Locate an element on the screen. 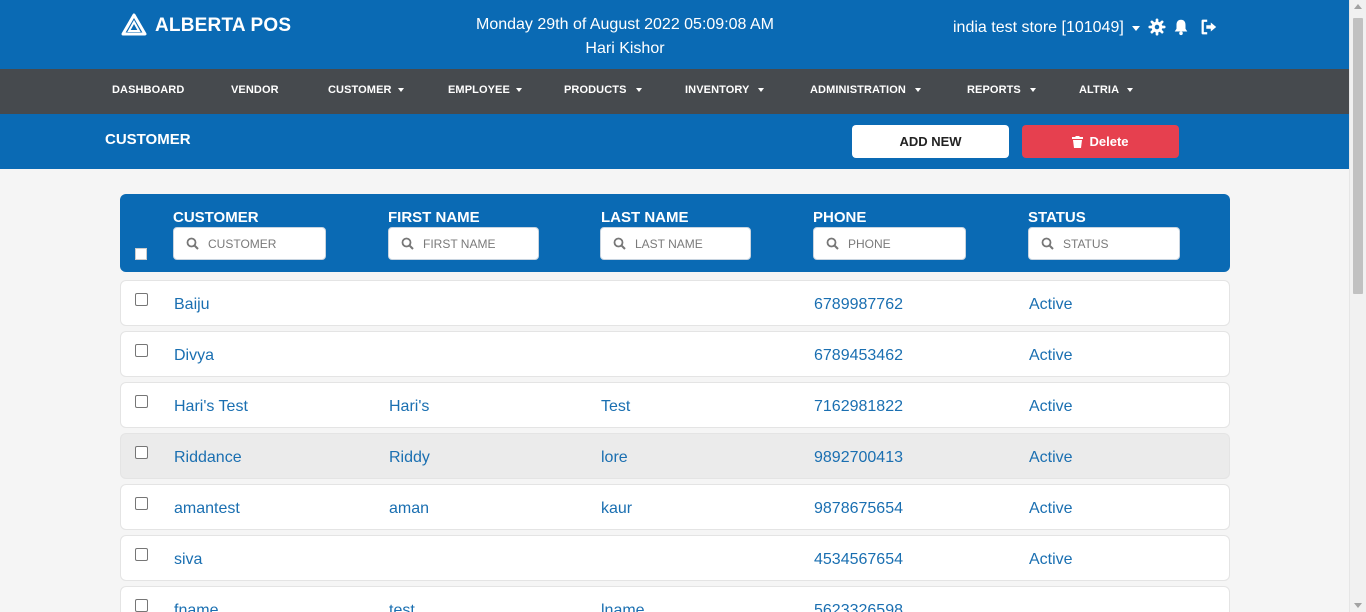 The height and width of the screenshot is (612, 1366). nav-label: INVENTORY is located at coordinates (717, 90).